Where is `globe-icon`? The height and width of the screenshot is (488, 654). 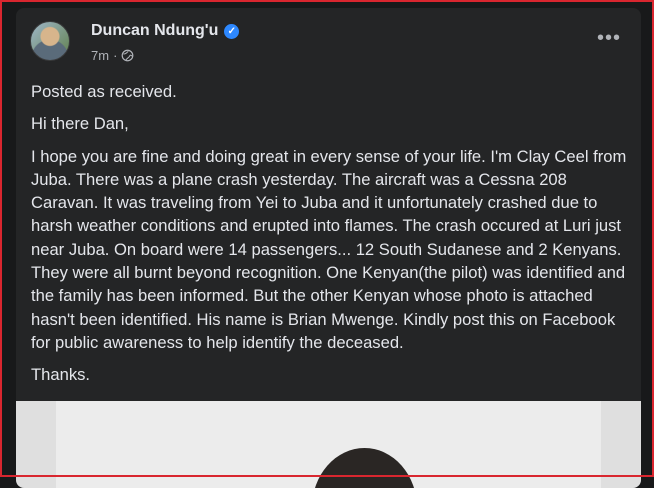
globe-icon is located at coordinates (127, 55).